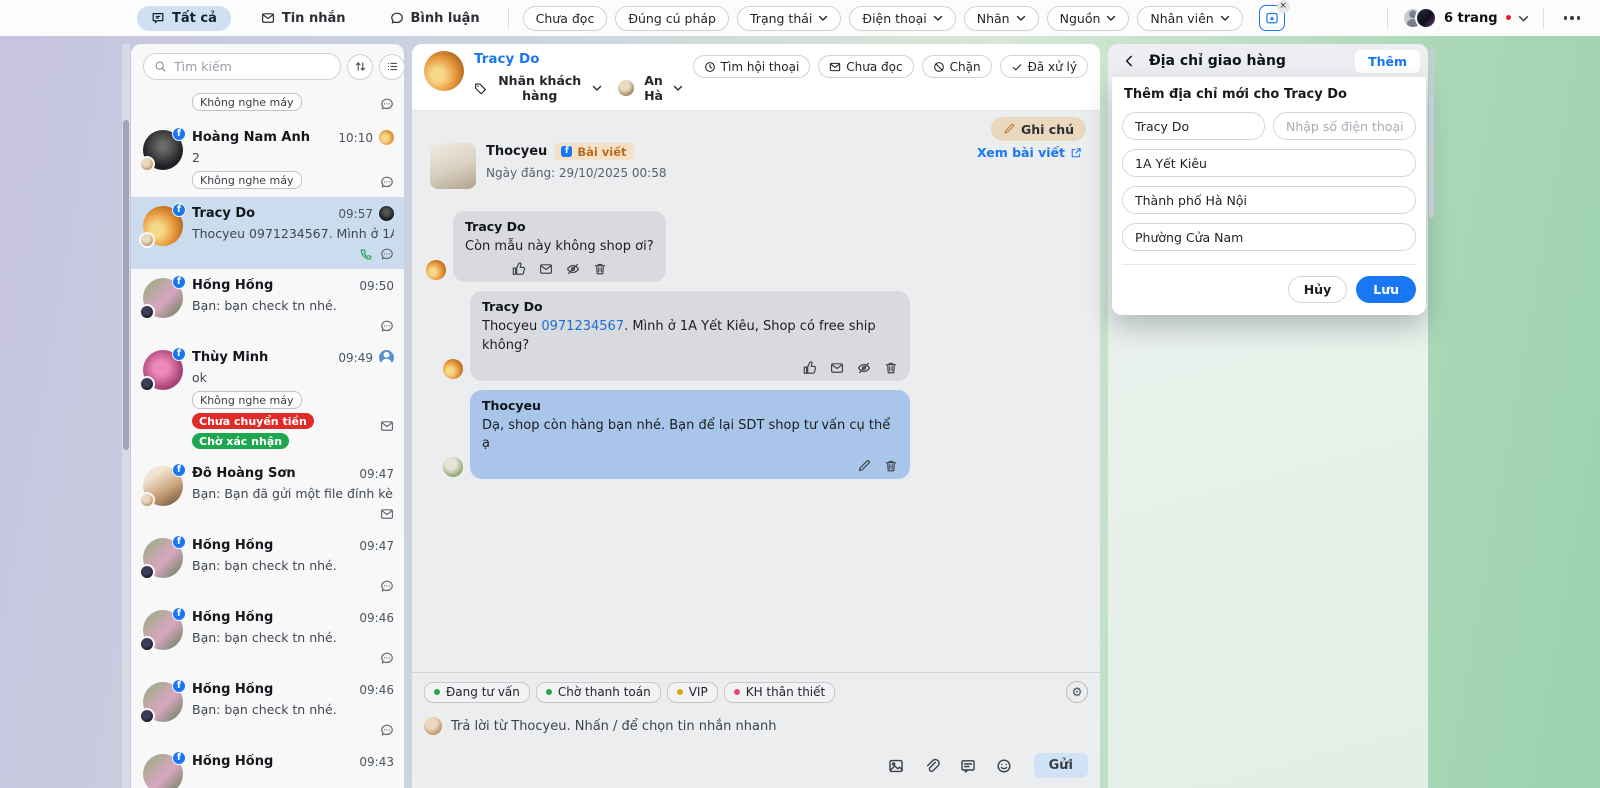 This screenshot has height=788, width=1600. I want to click on conversation-tag: Không nghe máy, so click(247, 180).